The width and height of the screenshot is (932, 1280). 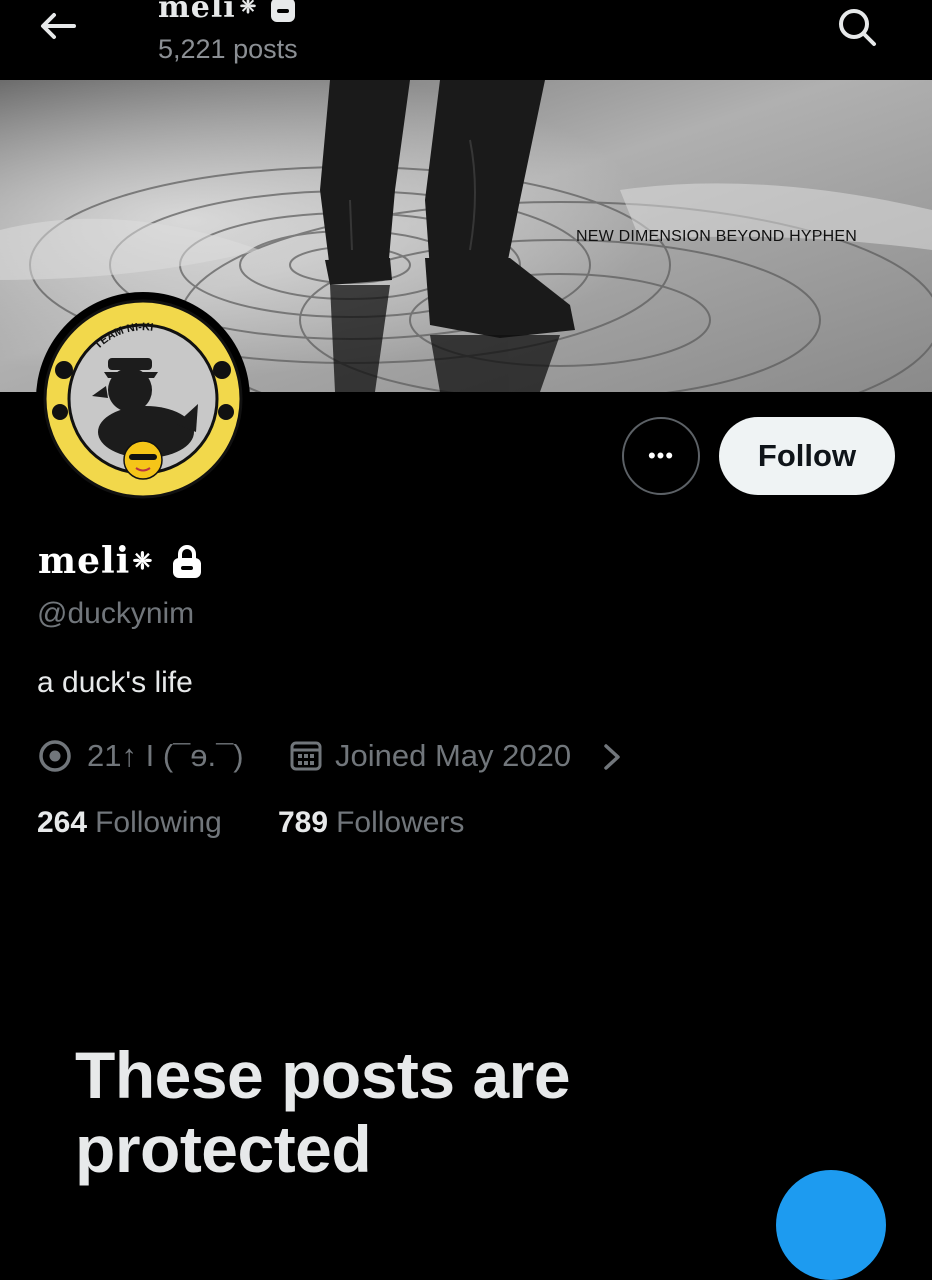 I want to click on protected-lock-icon, so click(x=187, y=561).